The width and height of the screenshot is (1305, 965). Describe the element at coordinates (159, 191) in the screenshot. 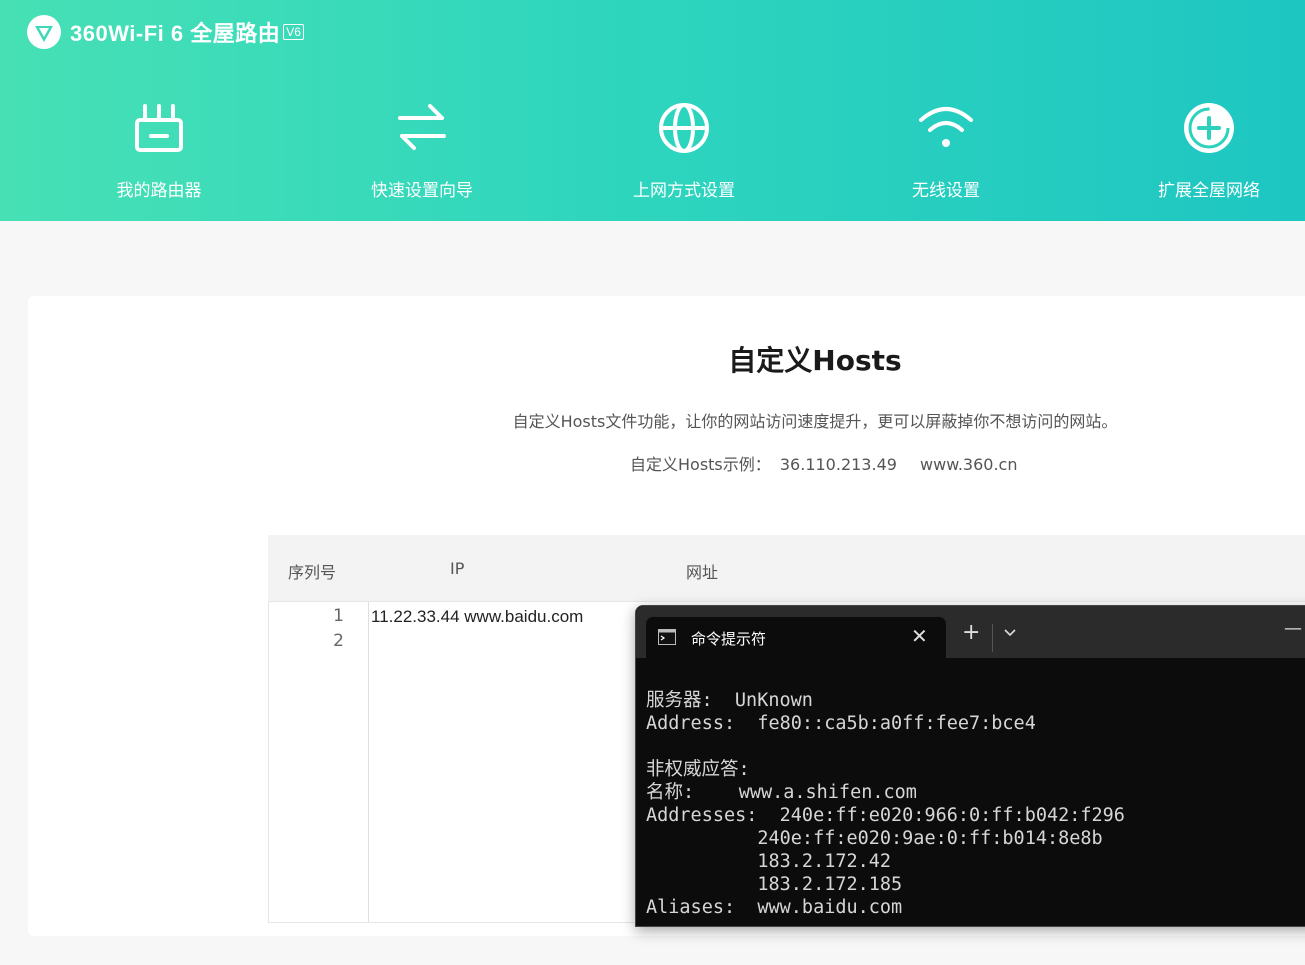

I see `nav-label: 我的路由器` at that location.